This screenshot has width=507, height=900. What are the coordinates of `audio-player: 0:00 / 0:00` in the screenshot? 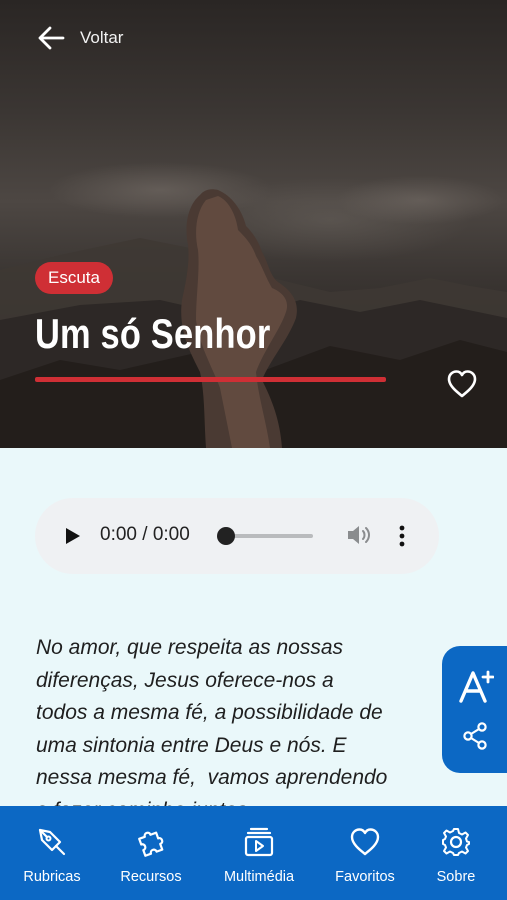 It's located at (237, 536).